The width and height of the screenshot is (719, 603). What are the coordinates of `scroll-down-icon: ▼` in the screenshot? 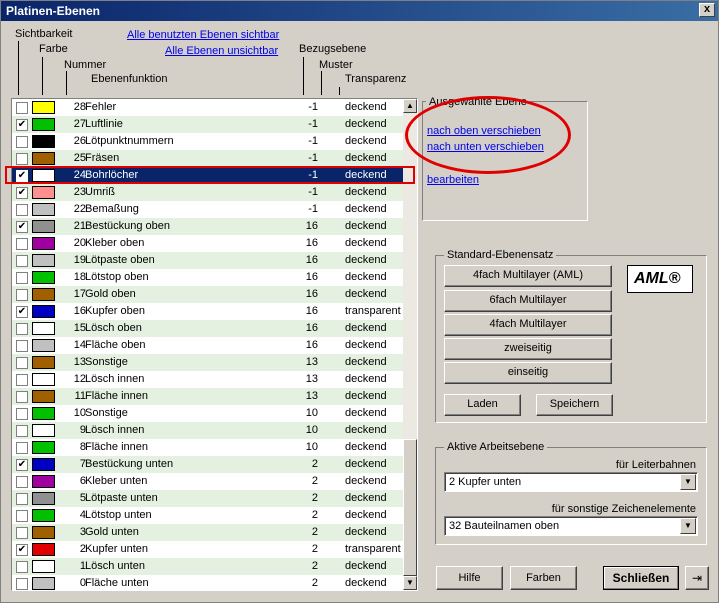 It's located at (410, 583).